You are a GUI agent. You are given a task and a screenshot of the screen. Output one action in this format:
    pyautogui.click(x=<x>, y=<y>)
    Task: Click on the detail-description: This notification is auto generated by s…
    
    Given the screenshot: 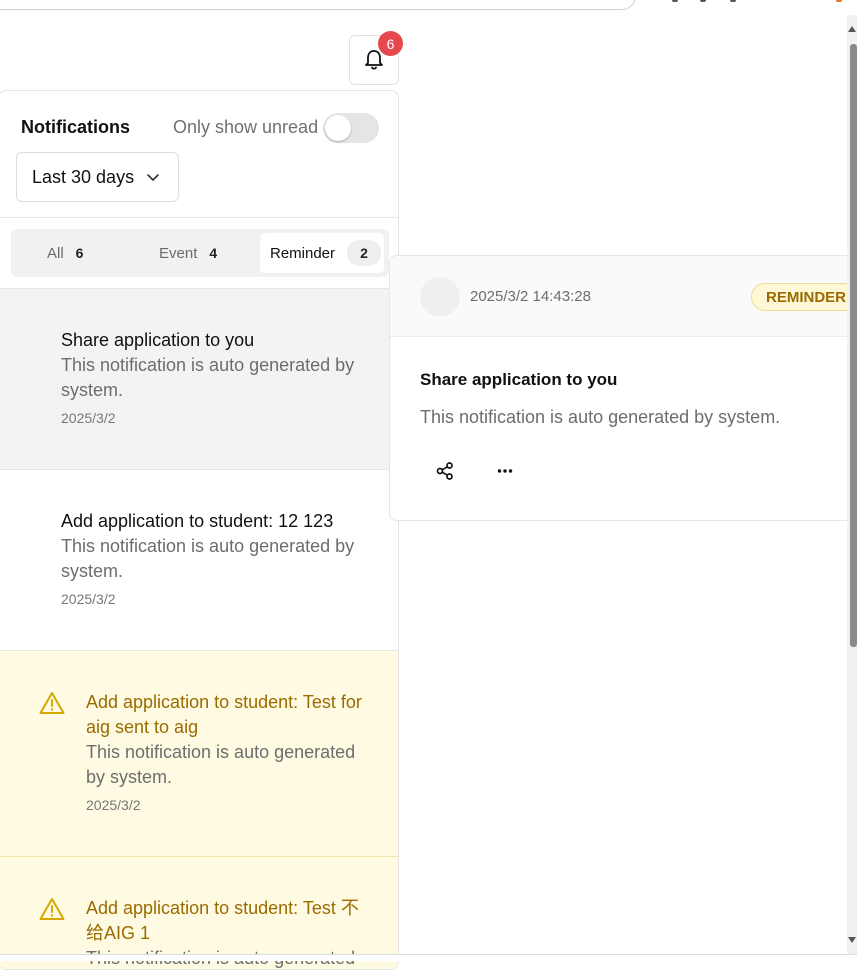 What is the action you would take?
    pyautogui.click(x=600, y=417)
    